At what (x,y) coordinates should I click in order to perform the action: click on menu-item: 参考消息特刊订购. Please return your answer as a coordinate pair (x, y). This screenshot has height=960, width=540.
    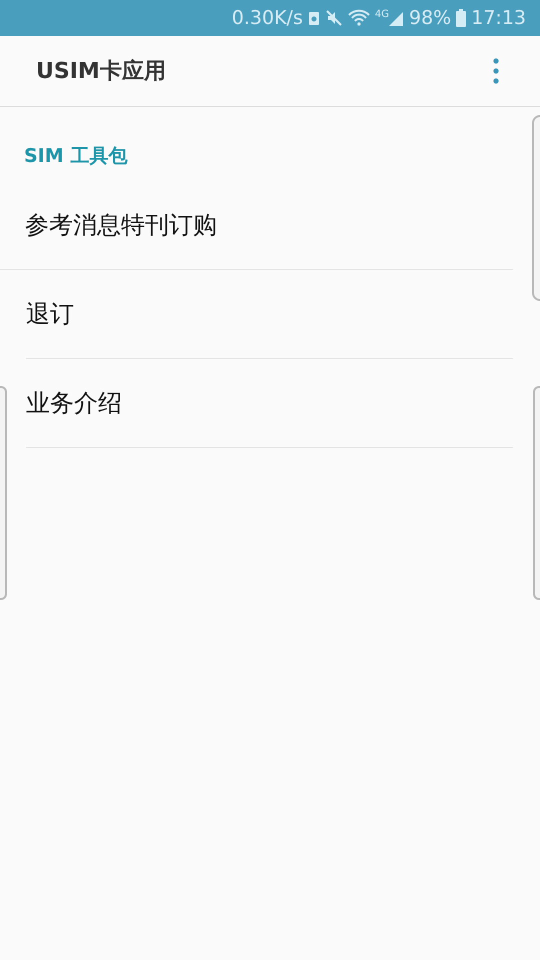
    Looking at the image, I should click on (256, 225).